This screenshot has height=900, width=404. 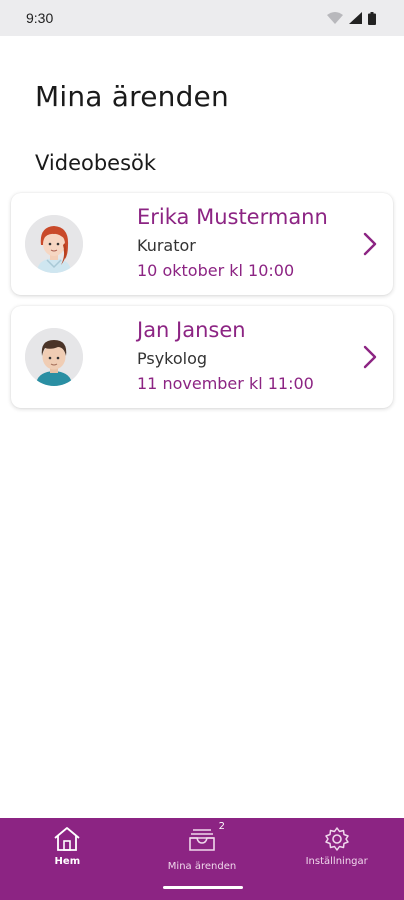 I want to click on status-icons, so click(x=351, y=18).